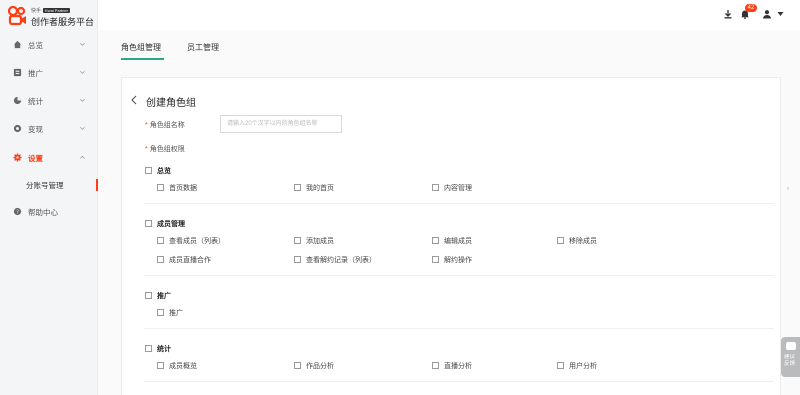 Image resolution: width=800 pixels, height=395 pixels. Describe the element at coordinates (171, 224) in the screenshot. I see `group-label-members: 成员管理` at that location.